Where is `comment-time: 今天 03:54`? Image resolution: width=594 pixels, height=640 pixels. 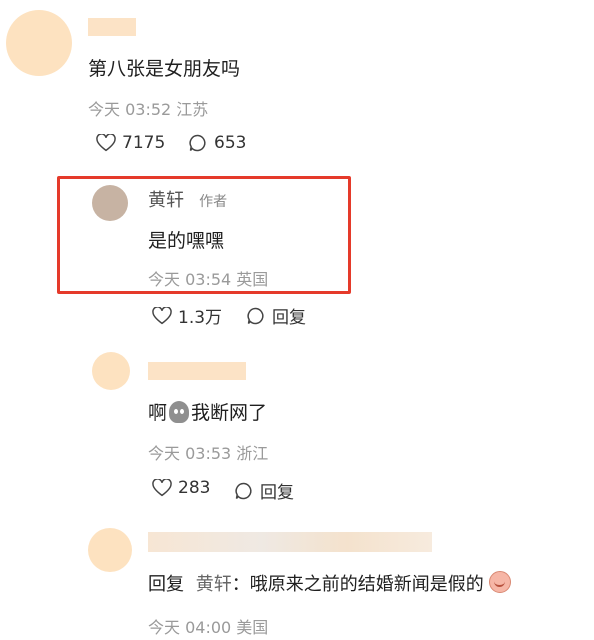 comment-time: 今天 03:54 is located at coordinates (190, 279).